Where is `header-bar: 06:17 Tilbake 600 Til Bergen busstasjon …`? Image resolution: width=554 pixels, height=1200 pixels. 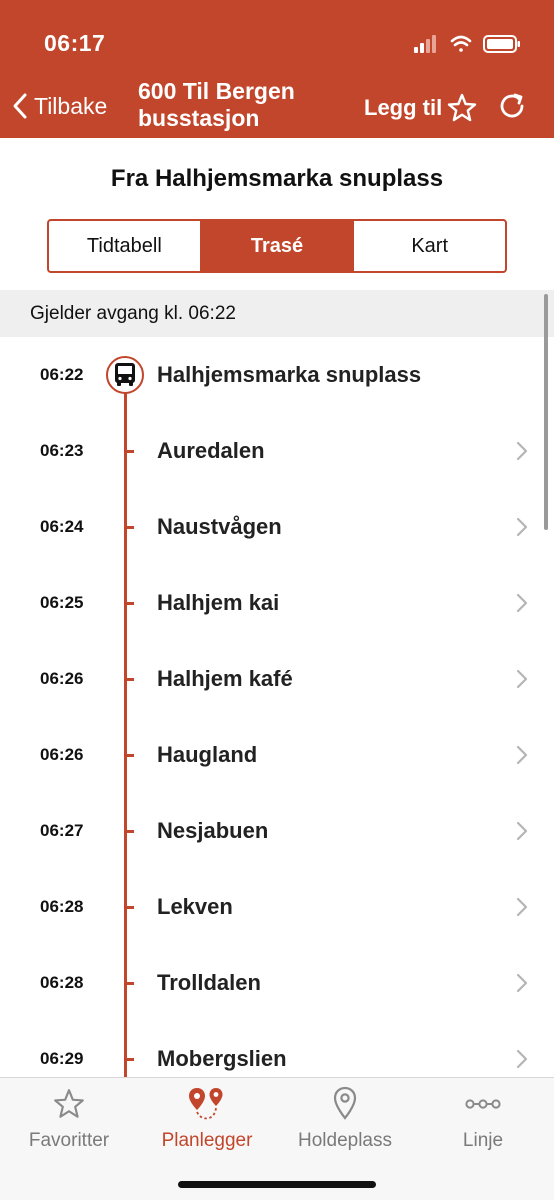 header-bar: 06:17 Tilbake 600 Til Bergen busstasjon … is located at coordinates (277, 69).